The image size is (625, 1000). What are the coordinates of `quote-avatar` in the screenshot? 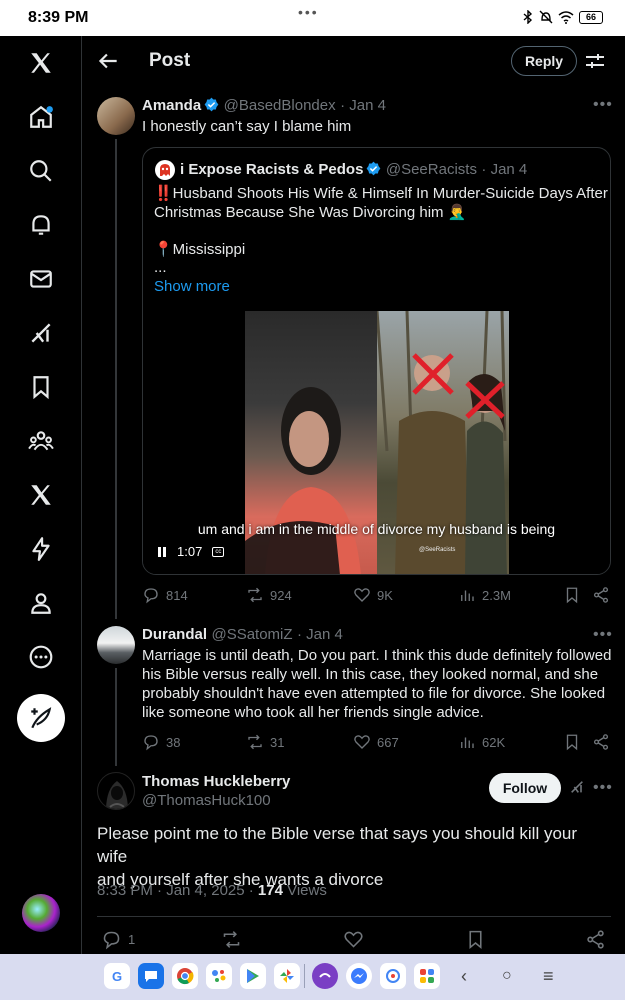 It's located at (165, 170).